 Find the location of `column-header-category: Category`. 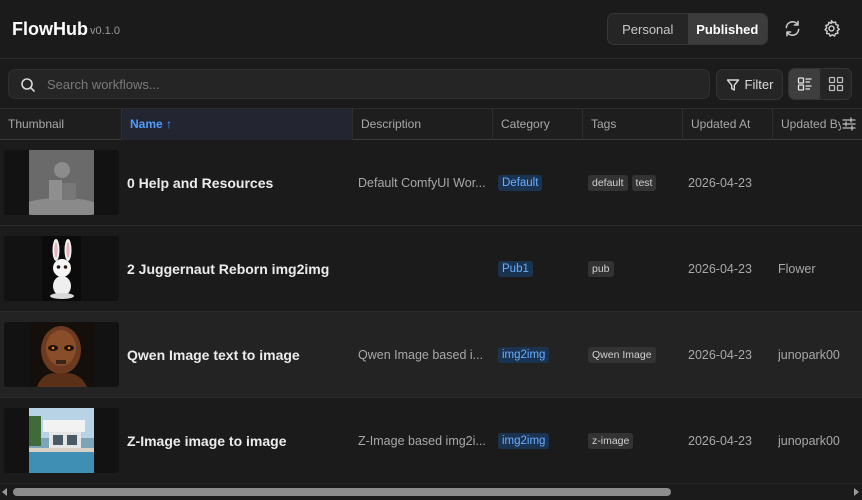

column-header-category: Category is located at coordinates (538, 124).